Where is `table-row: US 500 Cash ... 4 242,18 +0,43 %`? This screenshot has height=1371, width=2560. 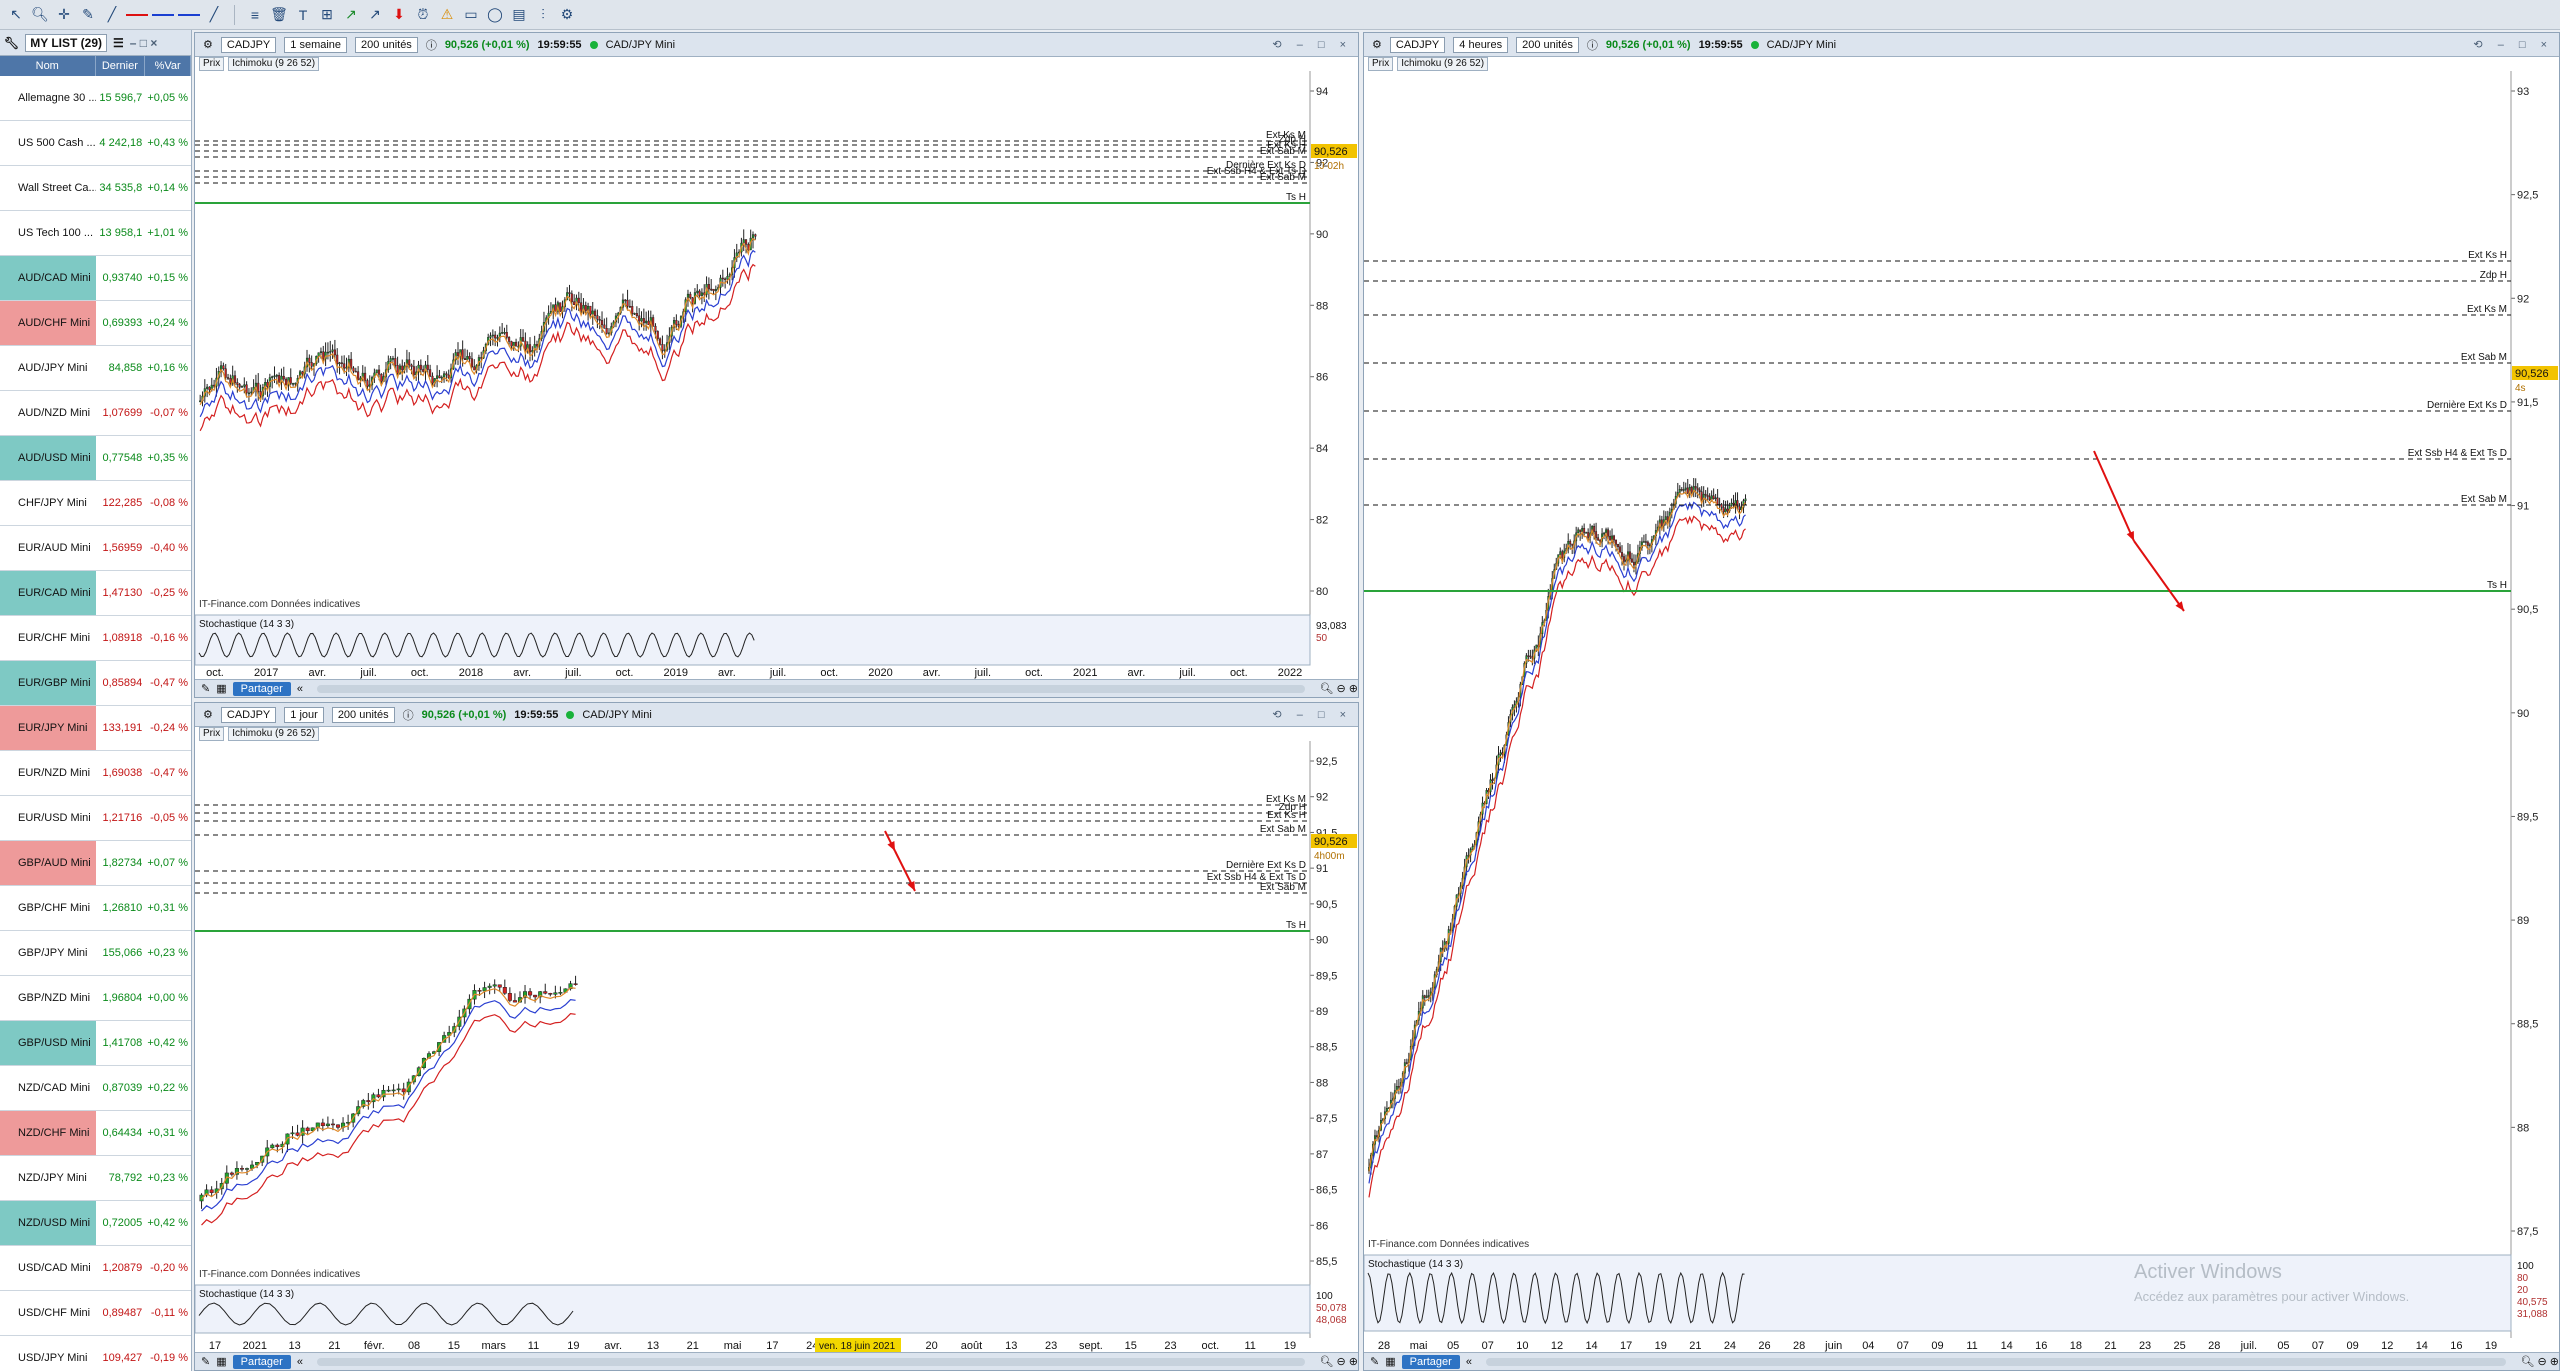
table-row: US 500 Cash ... 4 242,18 +0,43 % is located at coordinates (95, 143).